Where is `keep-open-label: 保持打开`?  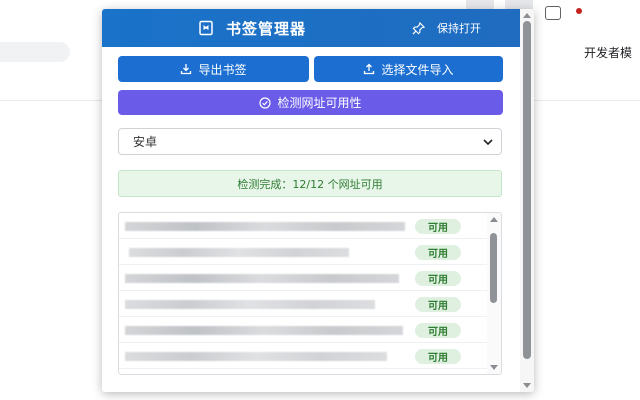
keep-open-label: 保持打开 is located at coordinates (459, 28).